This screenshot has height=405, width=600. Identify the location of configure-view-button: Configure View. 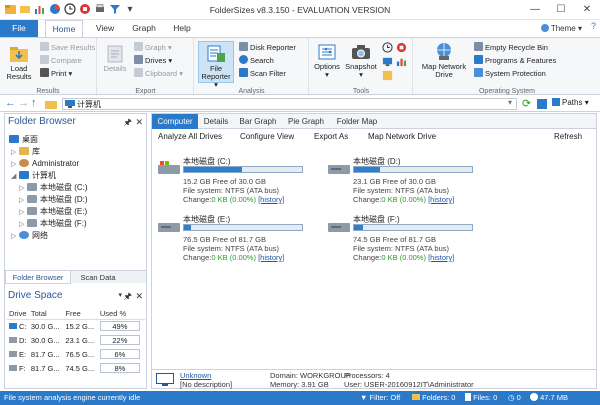
(267, 137).